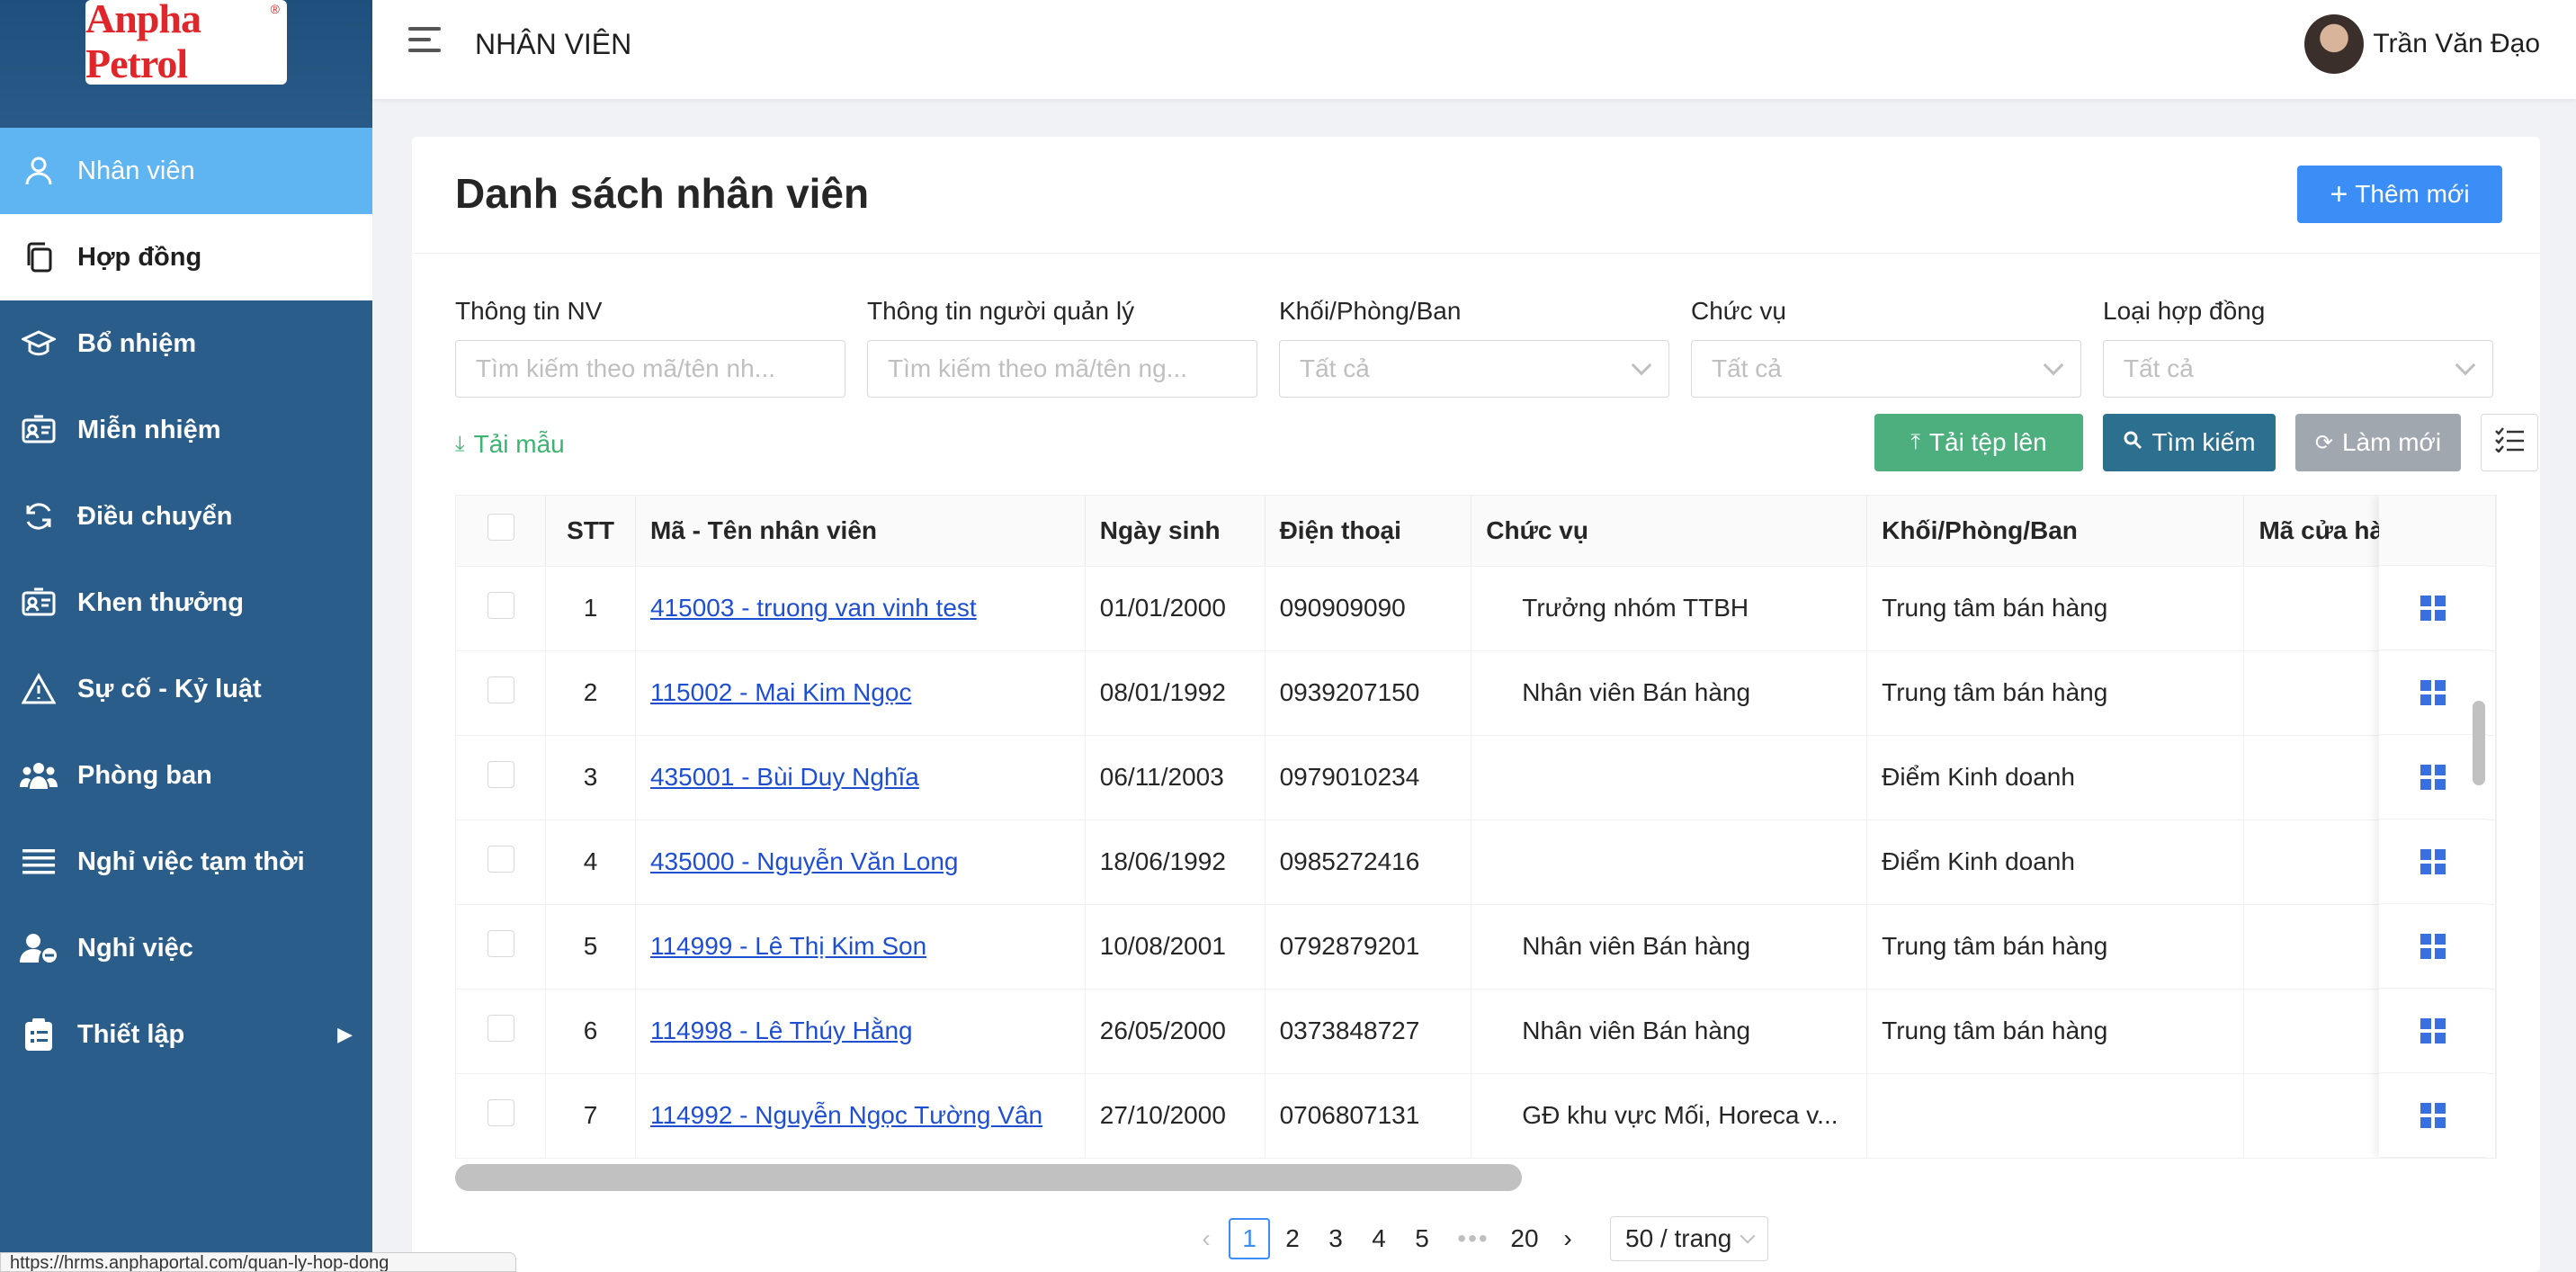 This screenshot has width=2576, height=1272. Describe the element at coordinates (186, 1034) in the screenshot. I see `sidebar-item-thiet-lap: Thiết lập ▶` at that location.